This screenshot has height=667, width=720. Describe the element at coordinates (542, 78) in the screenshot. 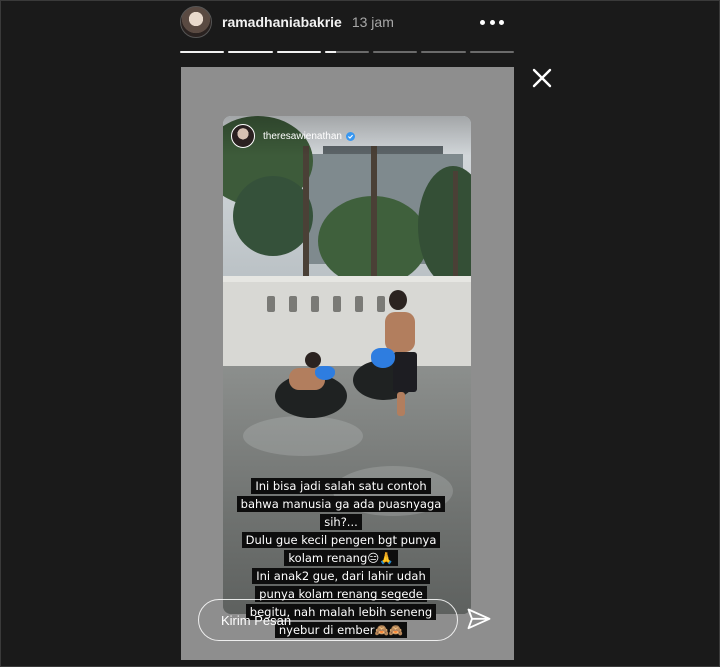

I see `close-icon` at that location.